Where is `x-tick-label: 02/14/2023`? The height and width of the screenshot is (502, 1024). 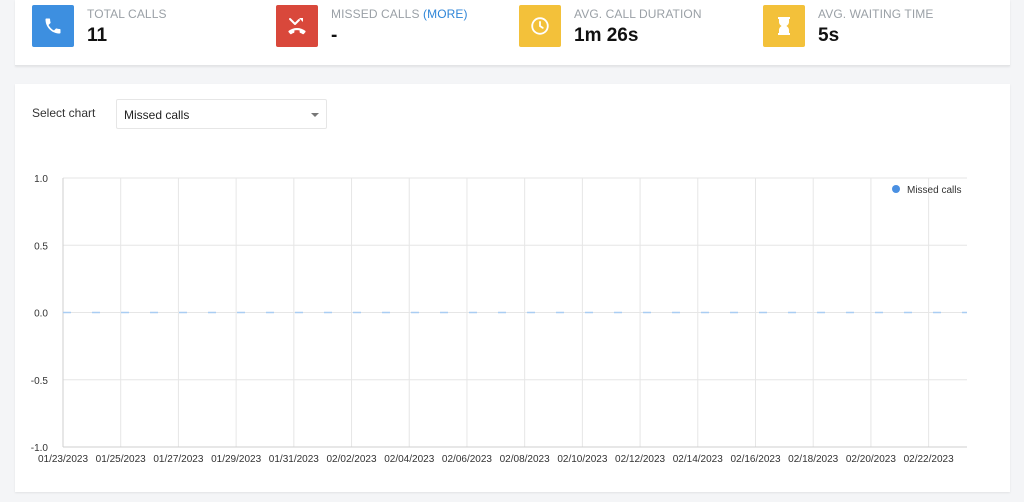 x-tick-label: 02/14/2023 is located at coordinates (698, 459).